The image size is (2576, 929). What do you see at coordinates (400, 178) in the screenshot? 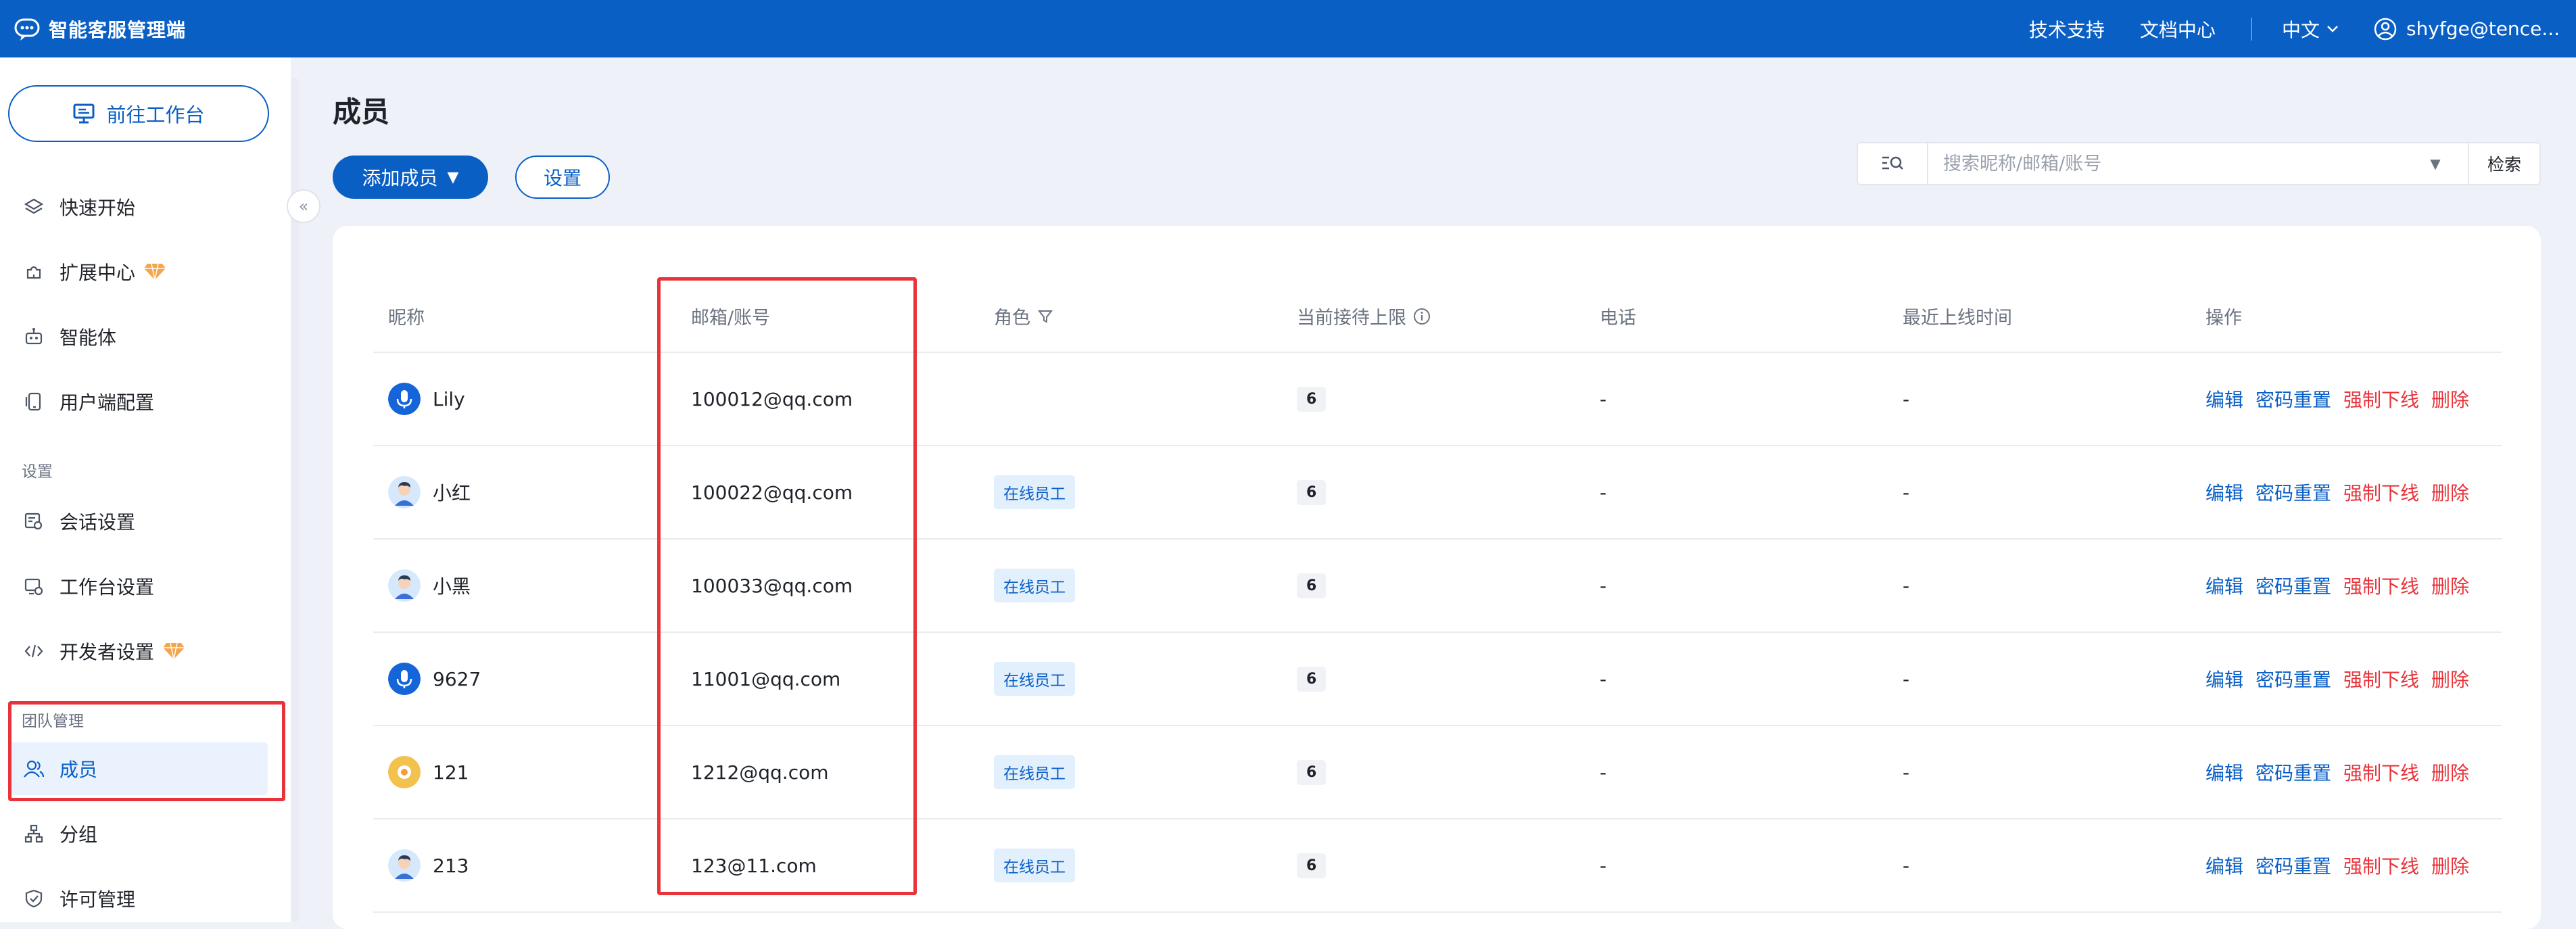
I see `add-member-label: 添加成员` at bounding box center [400, 178].